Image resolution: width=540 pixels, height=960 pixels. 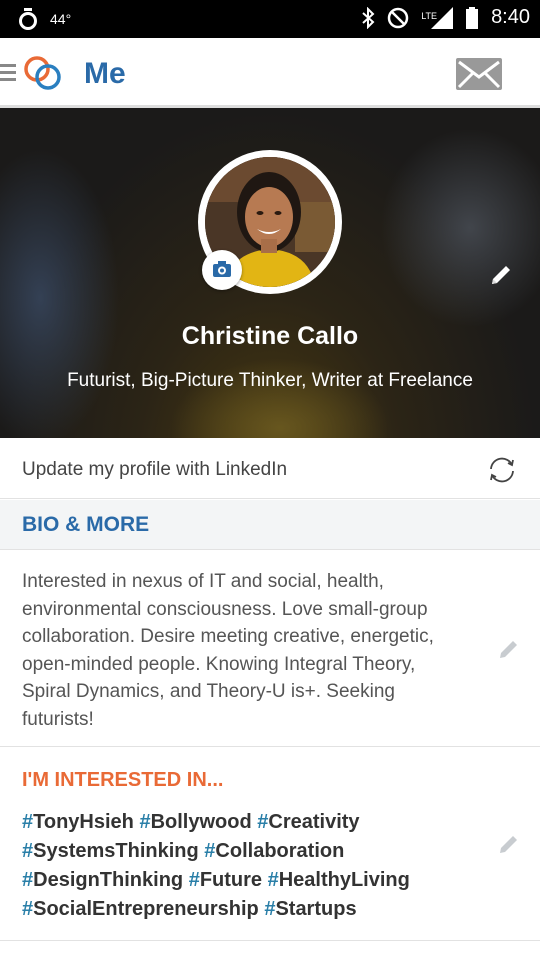 I want to click on interest-tag-line: #SystemsThinking #Collaboration, so click(x=257, y=851).